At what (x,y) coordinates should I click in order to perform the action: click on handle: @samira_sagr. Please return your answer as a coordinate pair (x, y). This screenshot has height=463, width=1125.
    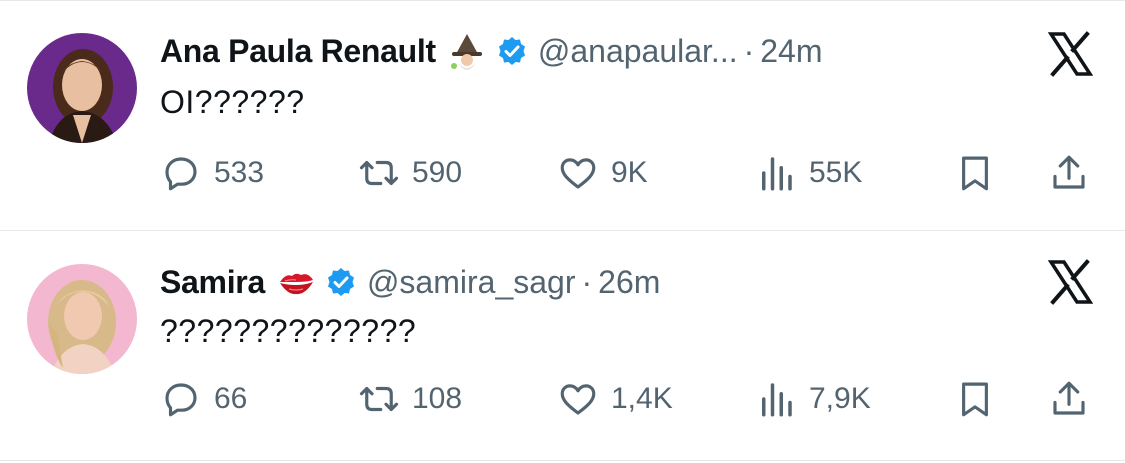
    Looking at the image, I should click on (471, 282).